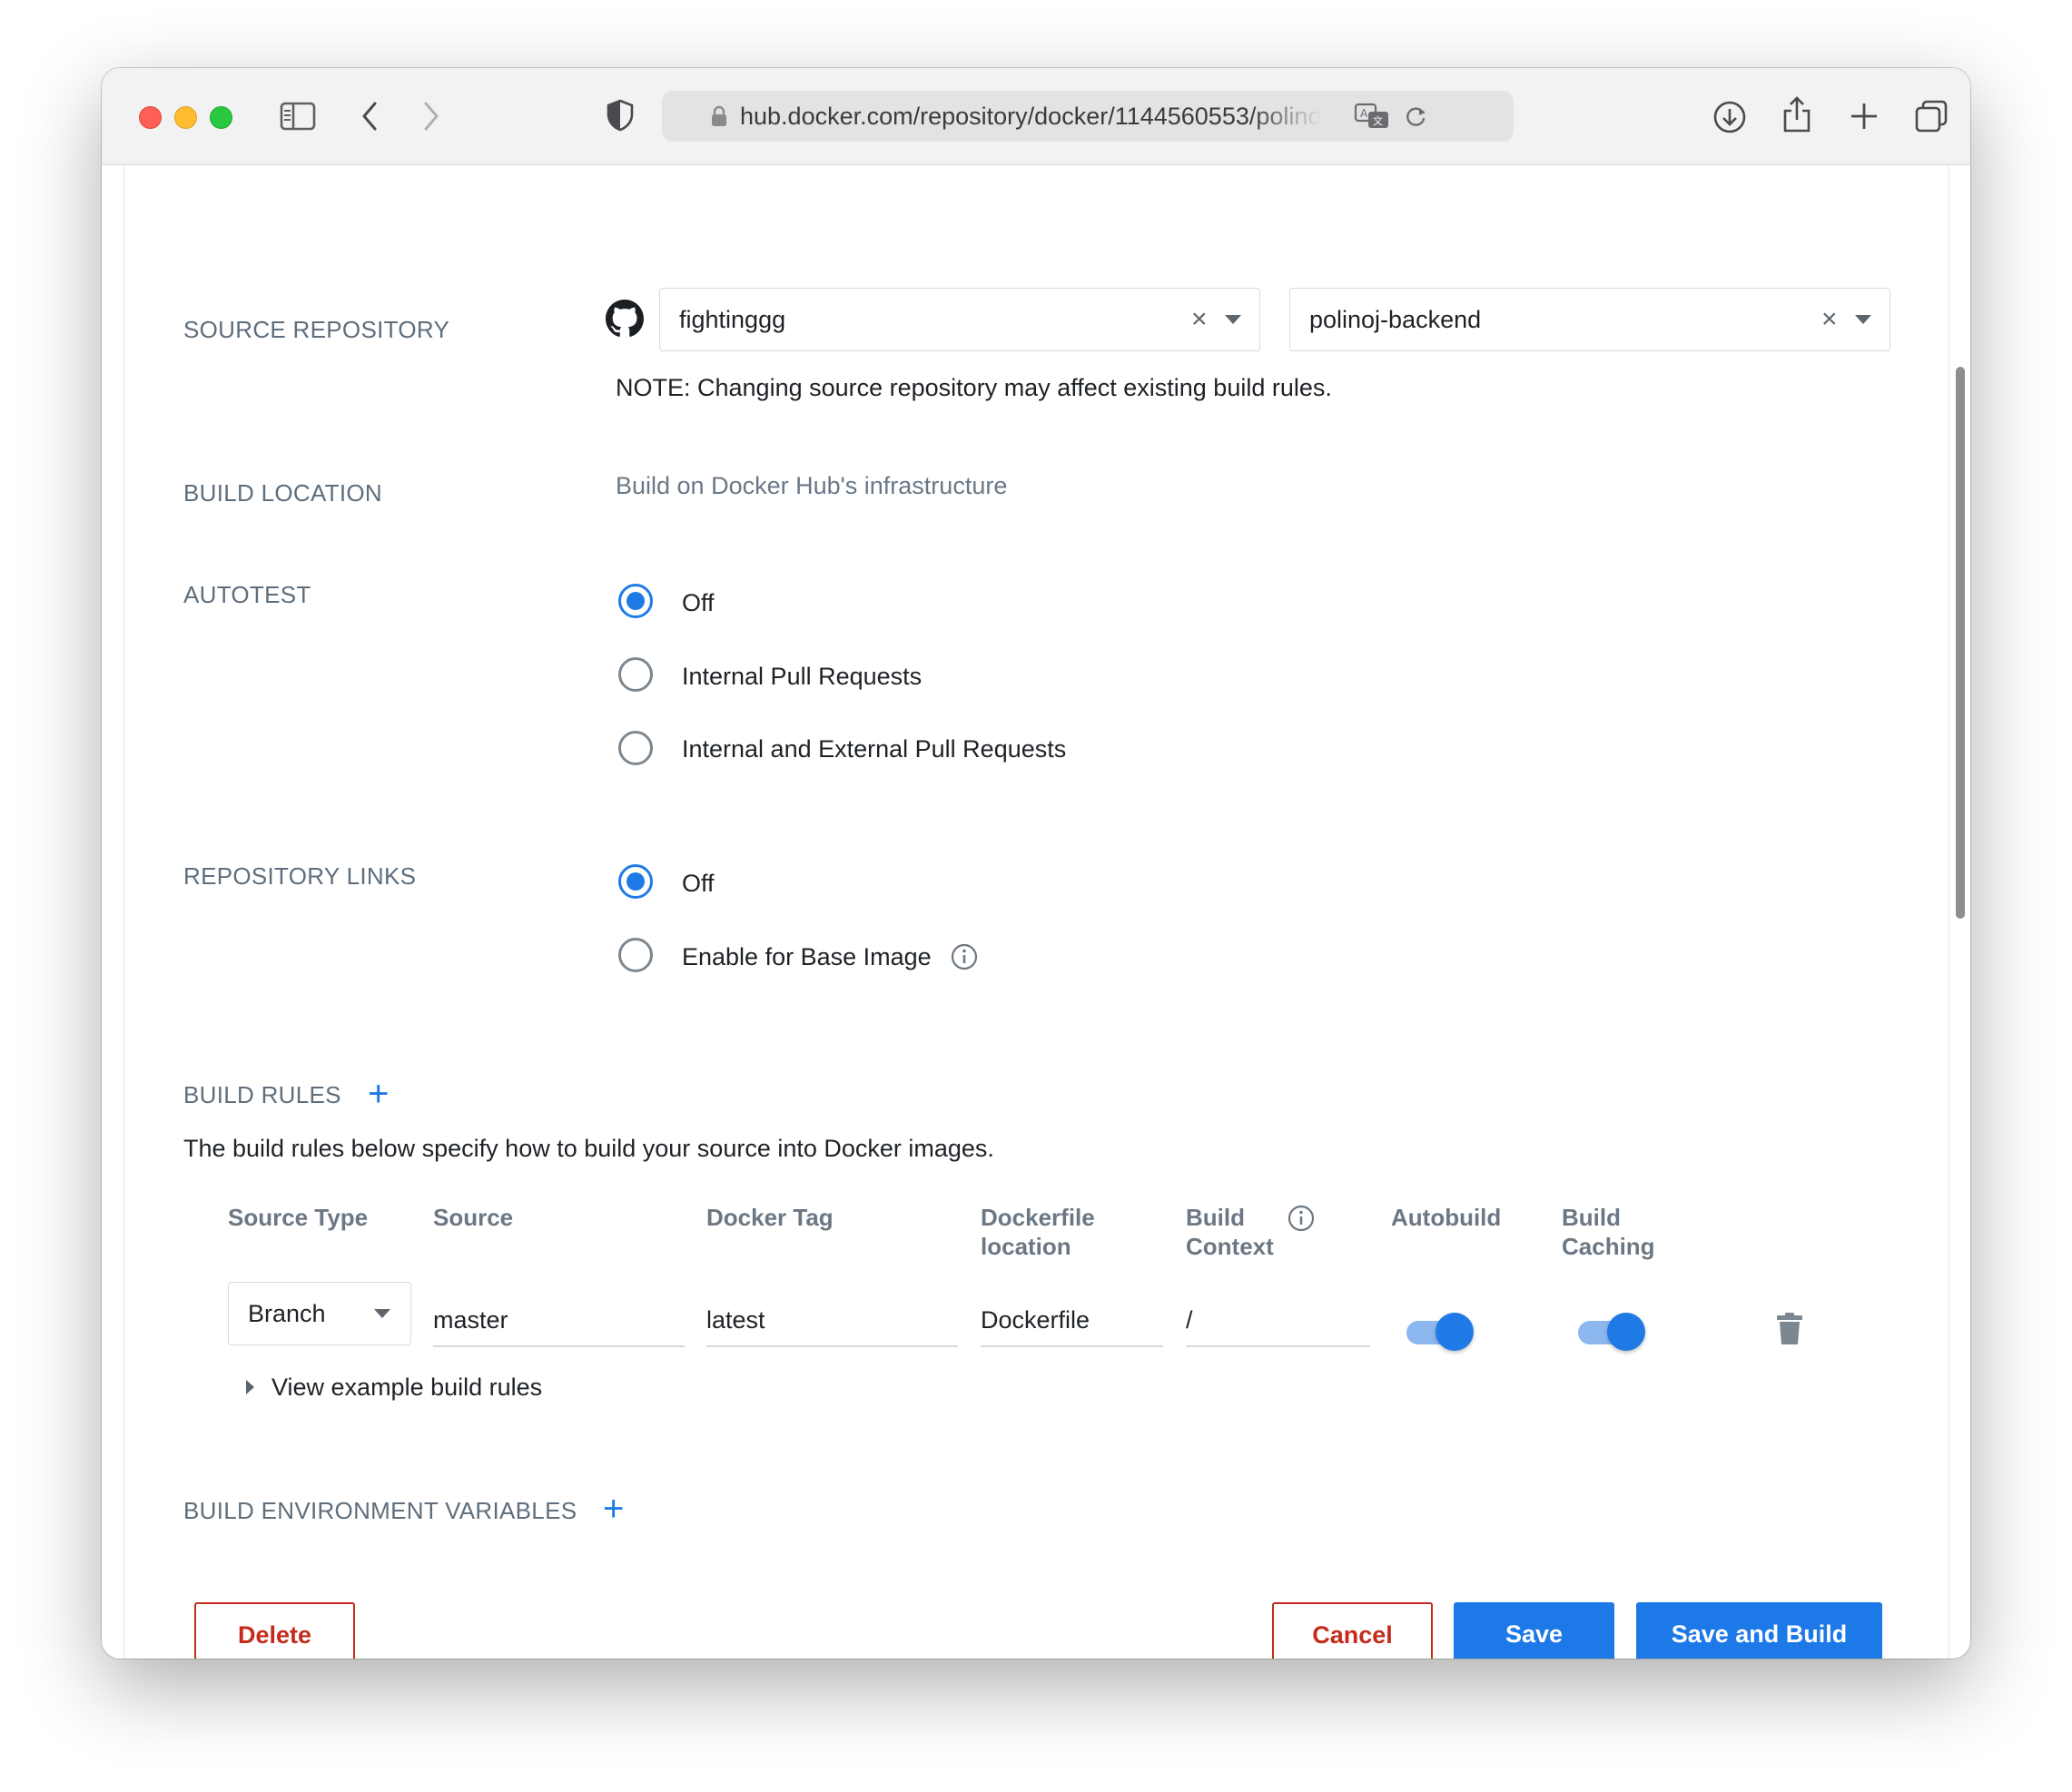  Describe the element at coordinates (298, 116) in the screenshot. I see `sidebar-icon` at that location.